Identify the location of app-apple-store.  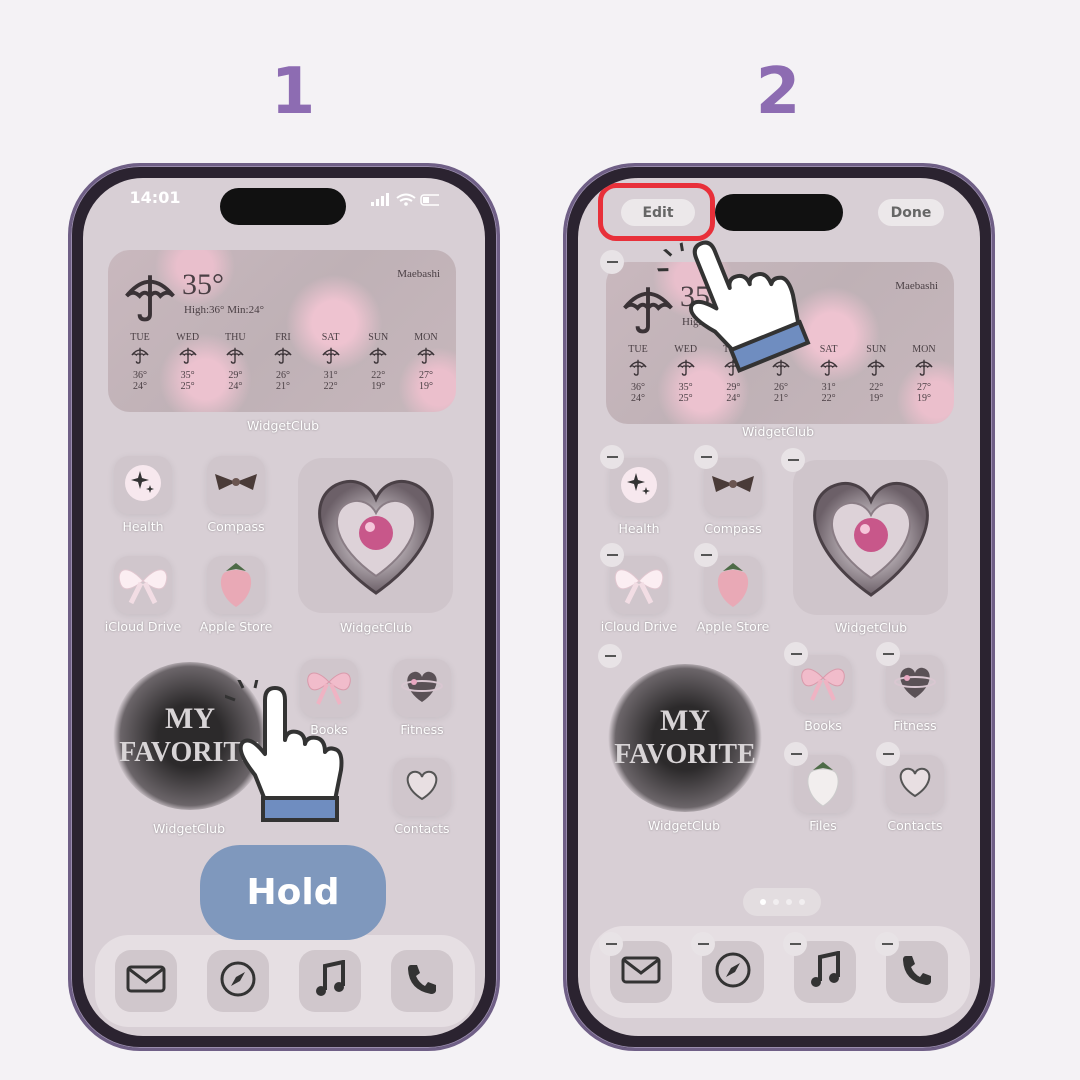
(236, 585).